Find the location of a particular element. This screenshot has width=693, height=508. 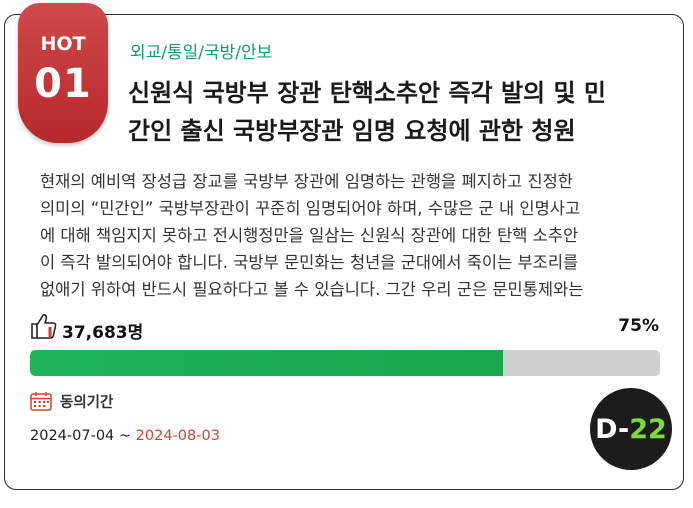

agree-count: 37,683명 is located at coordinates (103, 333).